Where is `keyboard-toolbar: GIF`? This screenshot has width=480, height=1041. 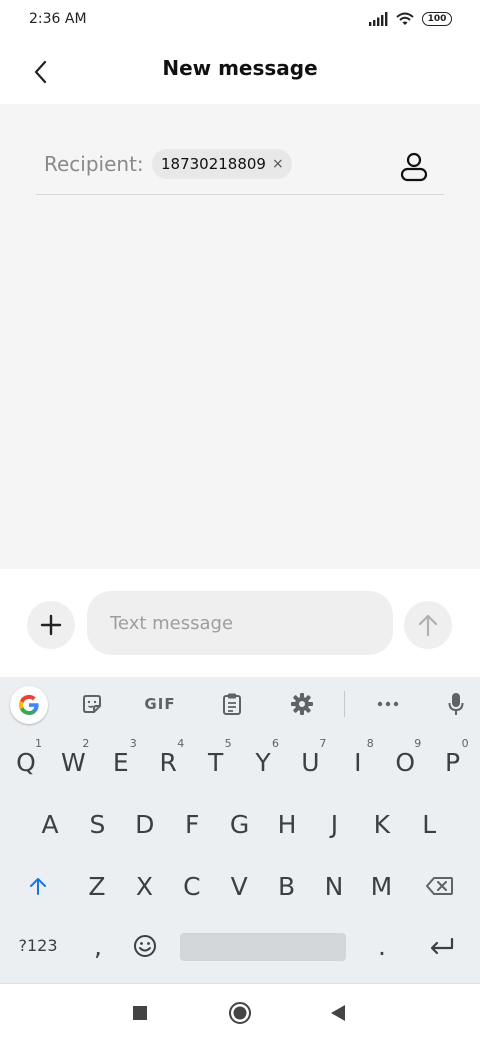 keyboard-toolbar: GIF is located at coordinates (240, 704).